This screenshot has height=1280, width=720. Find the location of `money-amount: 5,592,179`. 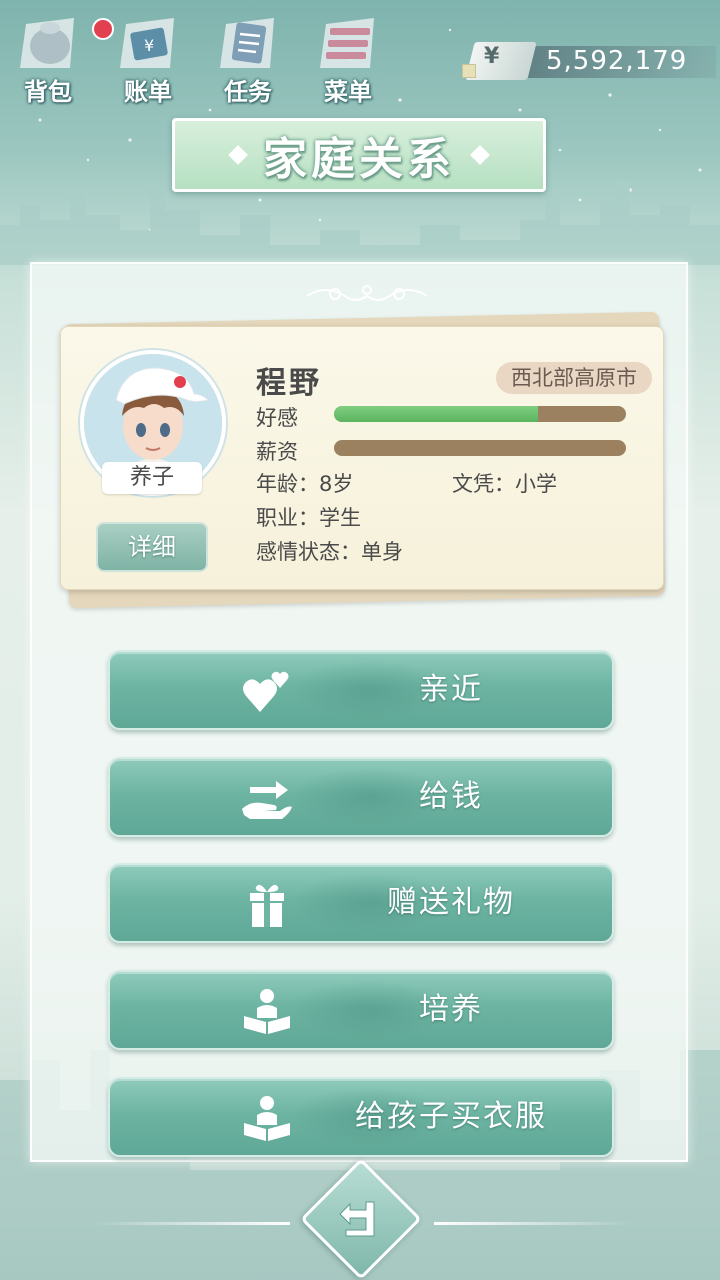

money-amount: 5,592,179 is located at coordinates (617, 61).